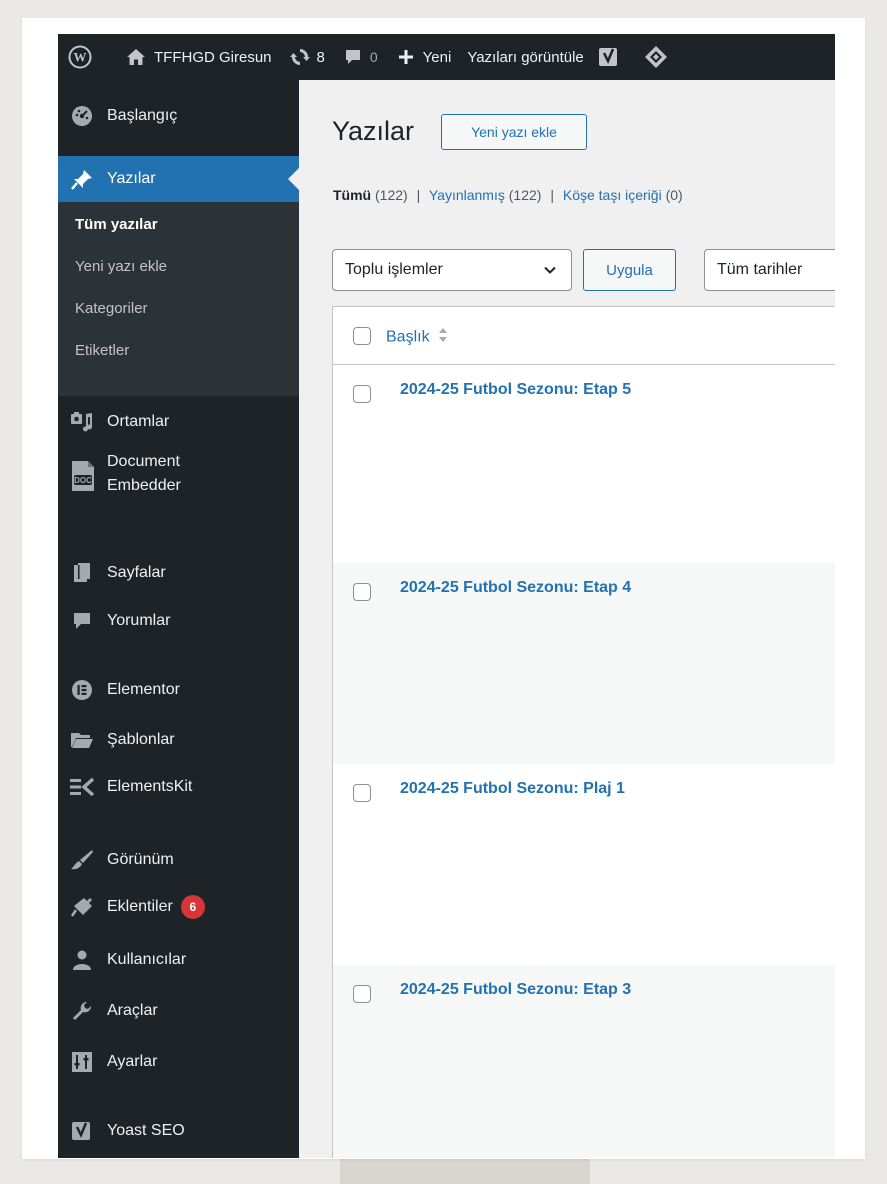  I want to click on site-name-link: TFFHGD Giresun, so click(199, 57).